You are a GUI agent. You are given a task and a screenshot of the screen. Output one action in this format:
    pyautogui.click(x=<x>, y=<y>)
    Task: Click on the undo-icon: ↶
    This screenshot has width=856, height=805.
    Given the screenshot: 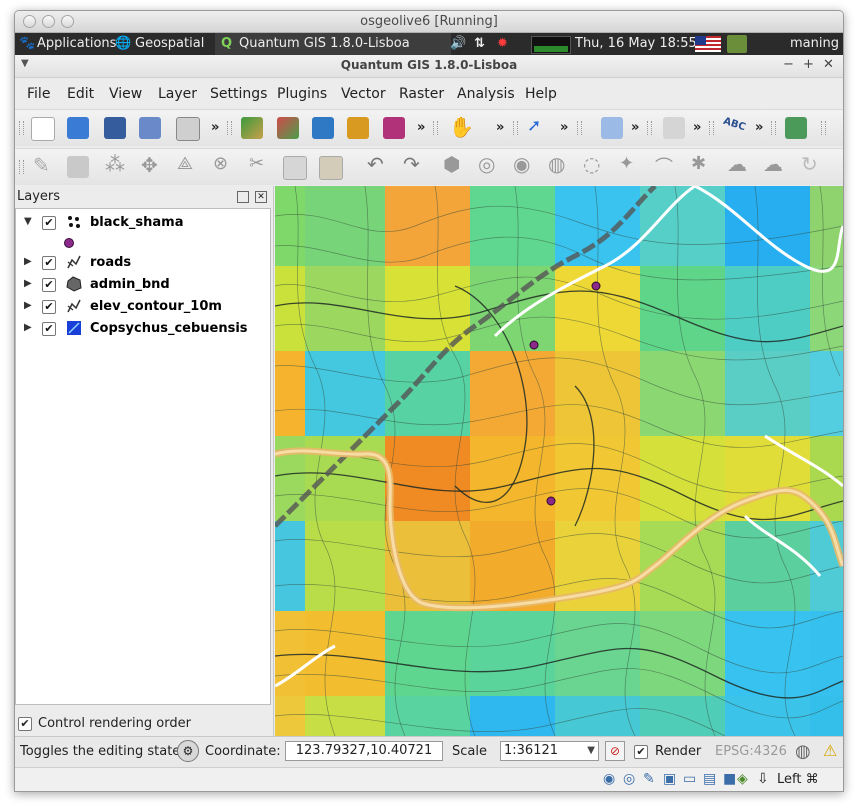 What is the action you would take?
    pyautogui.click(x=375, y=164)
    